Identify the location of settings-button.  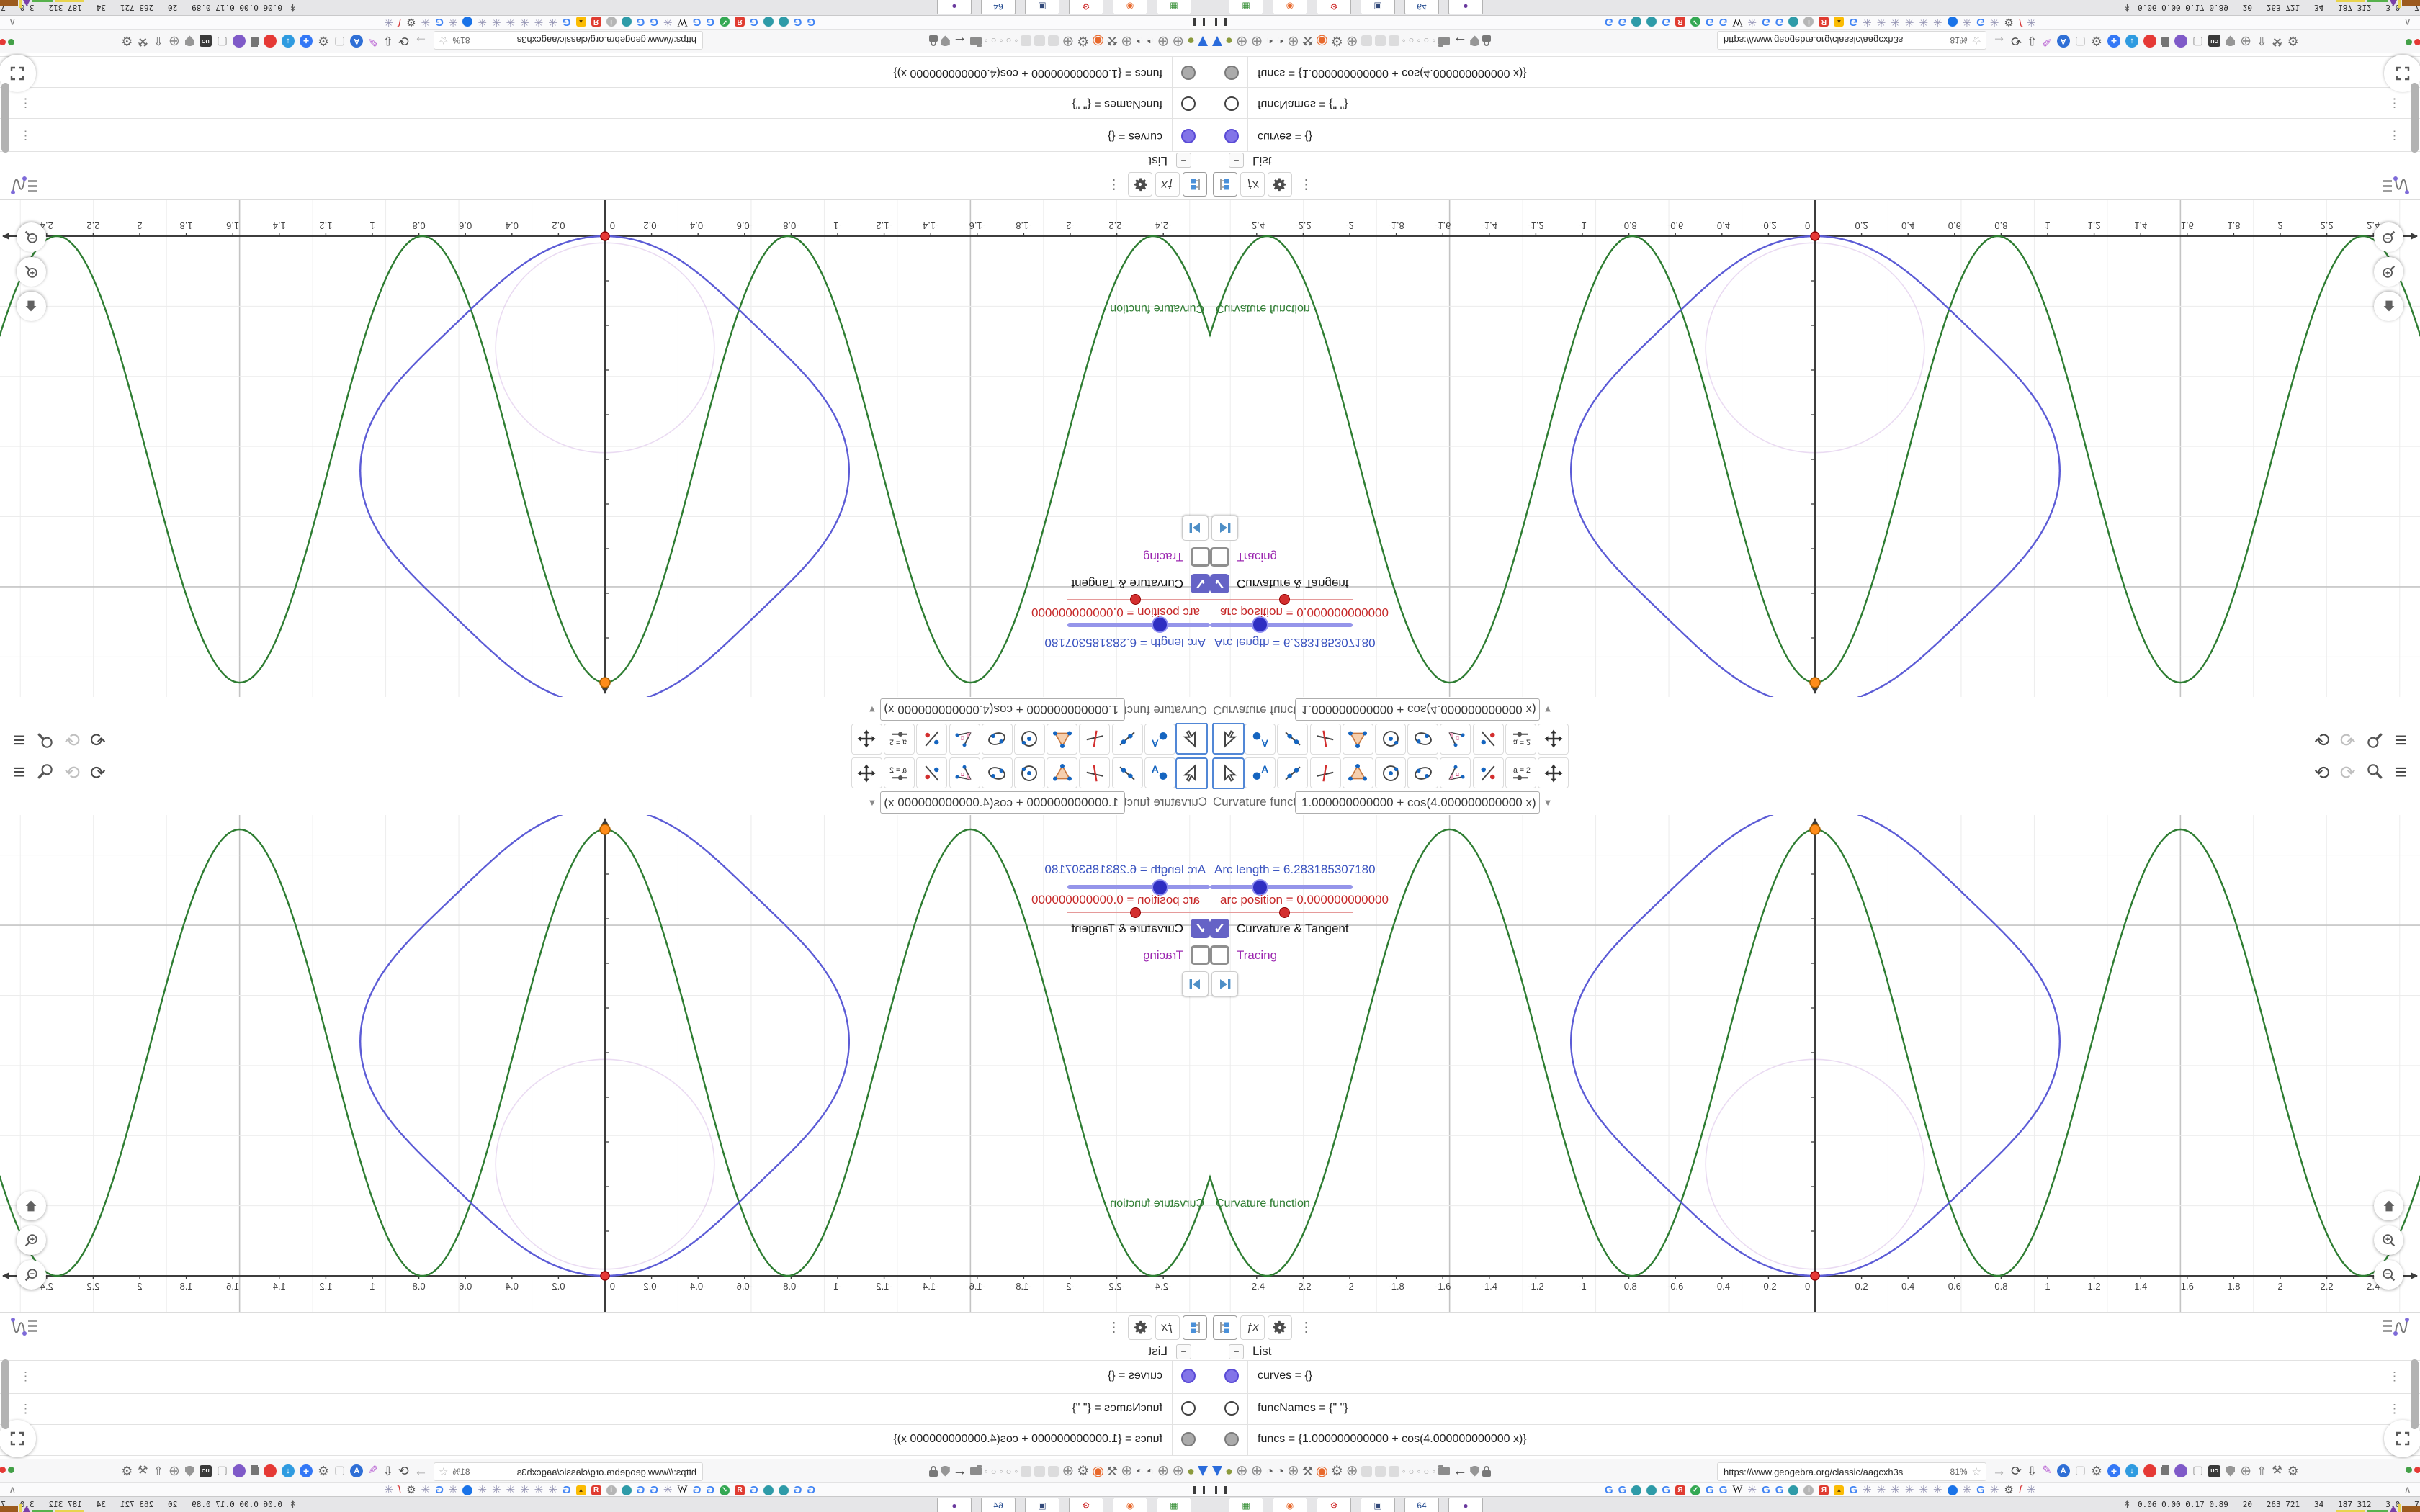
(1280, 1327).